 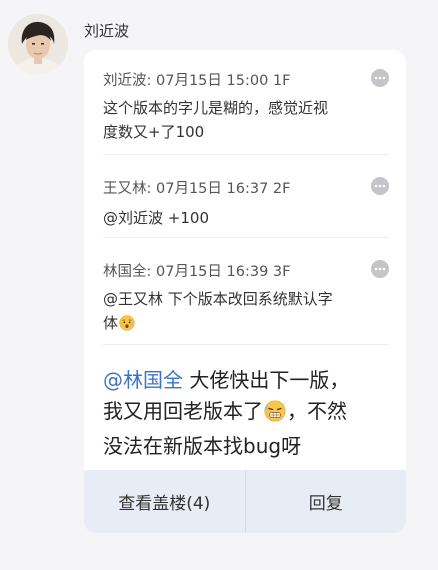 What do you see at coordinates (197, 81) in the screenshot?
I see `quote-header: 刘近波: 07月15日 15:00 1F` at bounding box center [197, 81].